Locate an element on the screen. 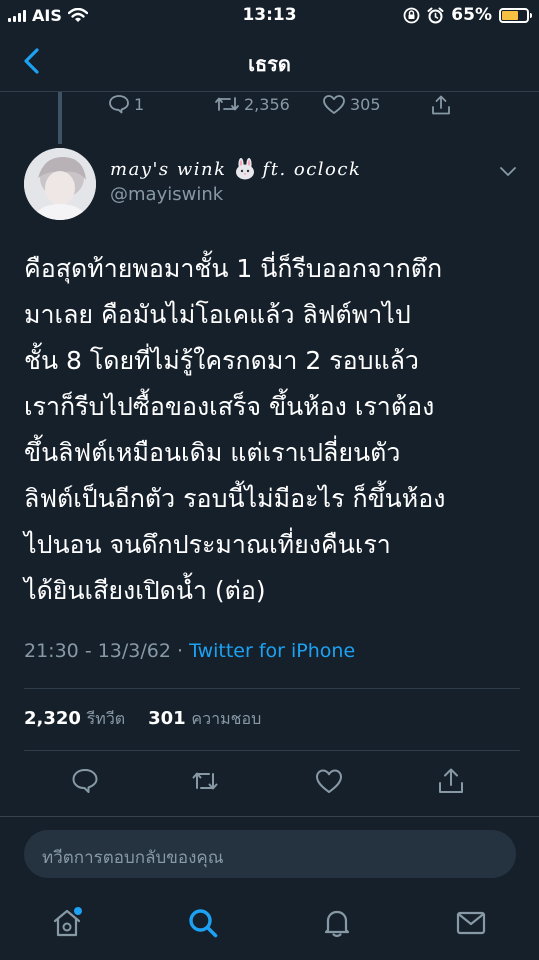 The height and width of the screenshot is (960, 539). navigation-header: เธรด is located at coordinates (269, 61).